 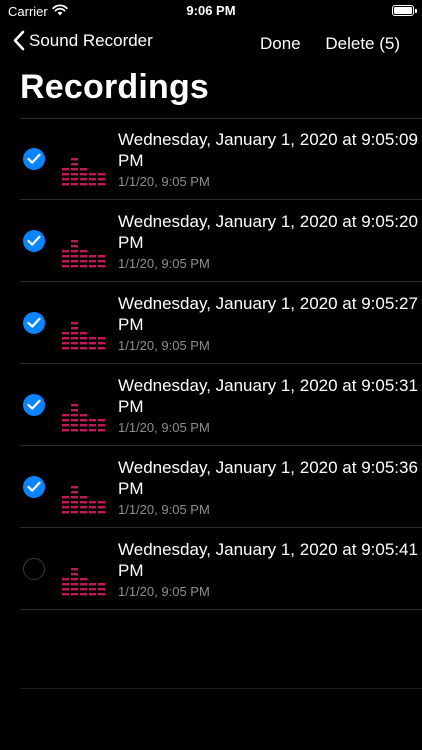 I want to click on recording-title: Wednesday, January 1, 2020 at 9:05:31 PM, so click(x=268, y=396).